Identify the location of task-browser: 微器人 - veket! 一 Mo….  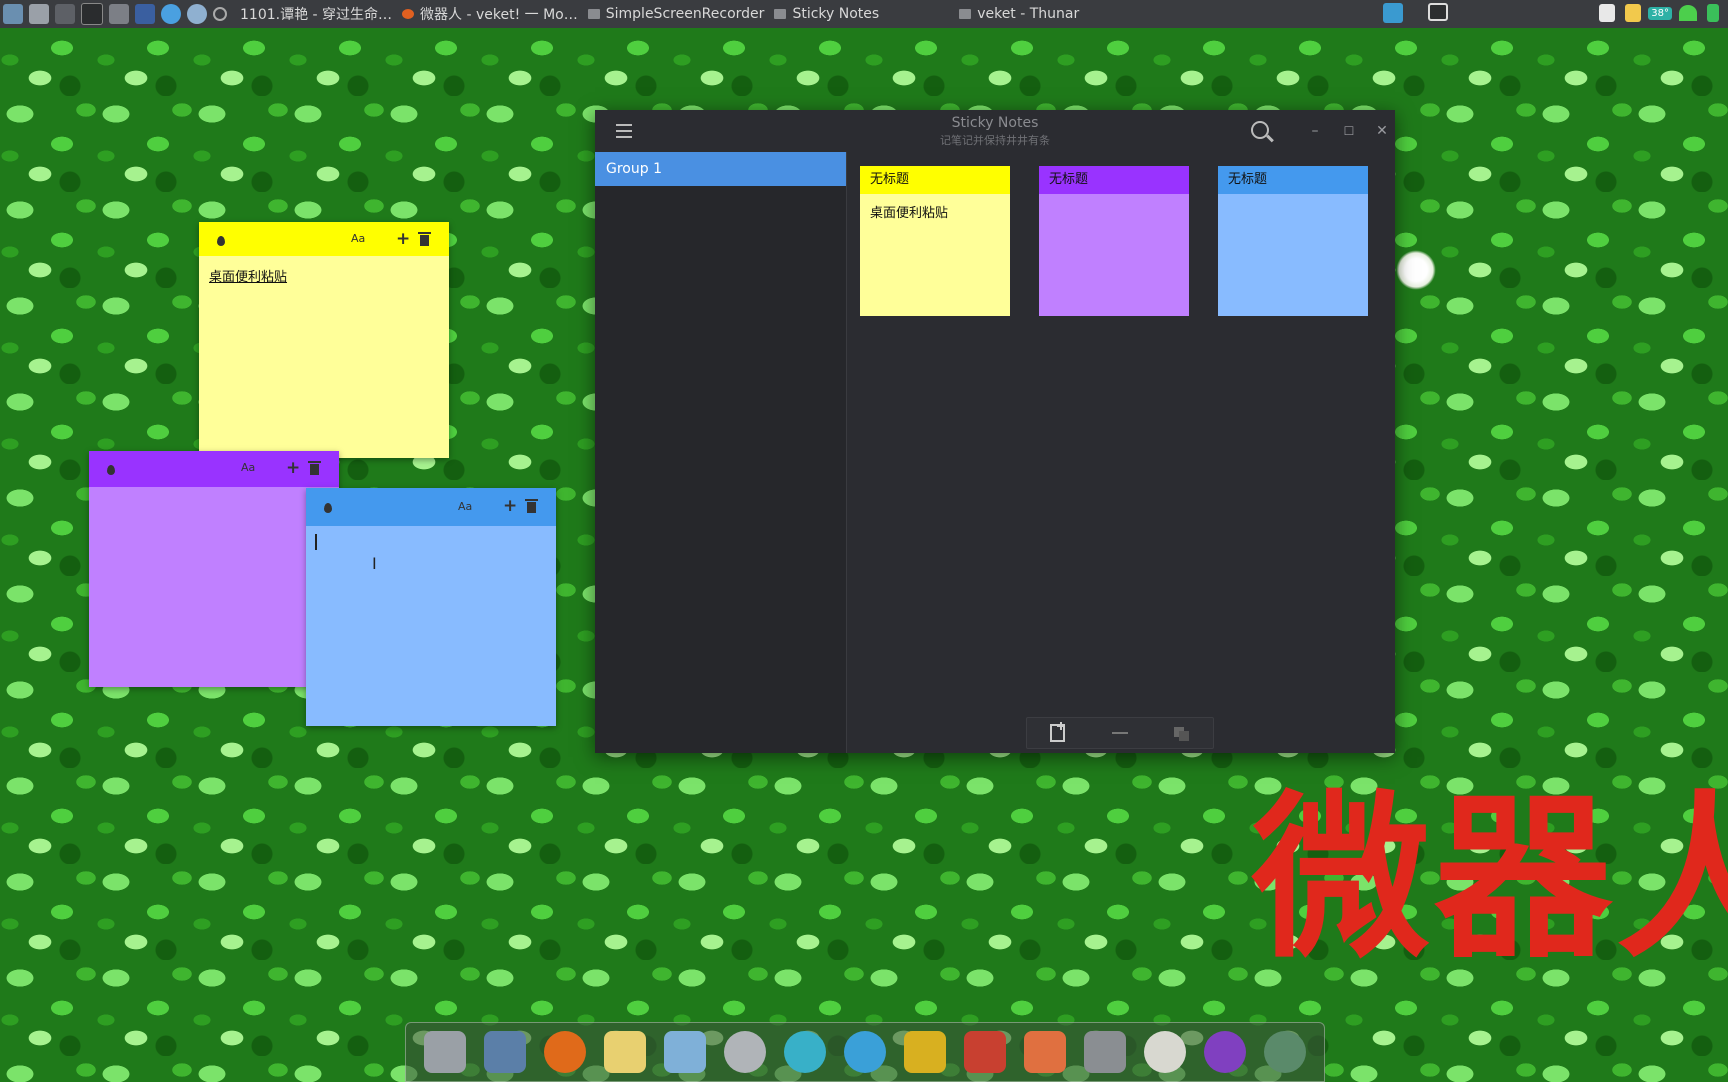
(490, 14).